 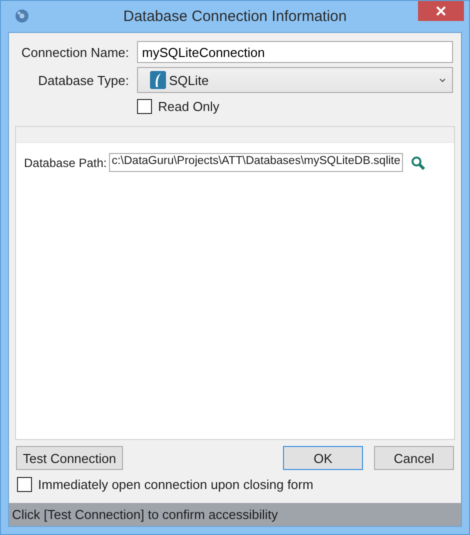 What do you see at coordinates (323, 458) in the screenshot?
I see `dialog-button: OK` at bounding box center [323, 458].